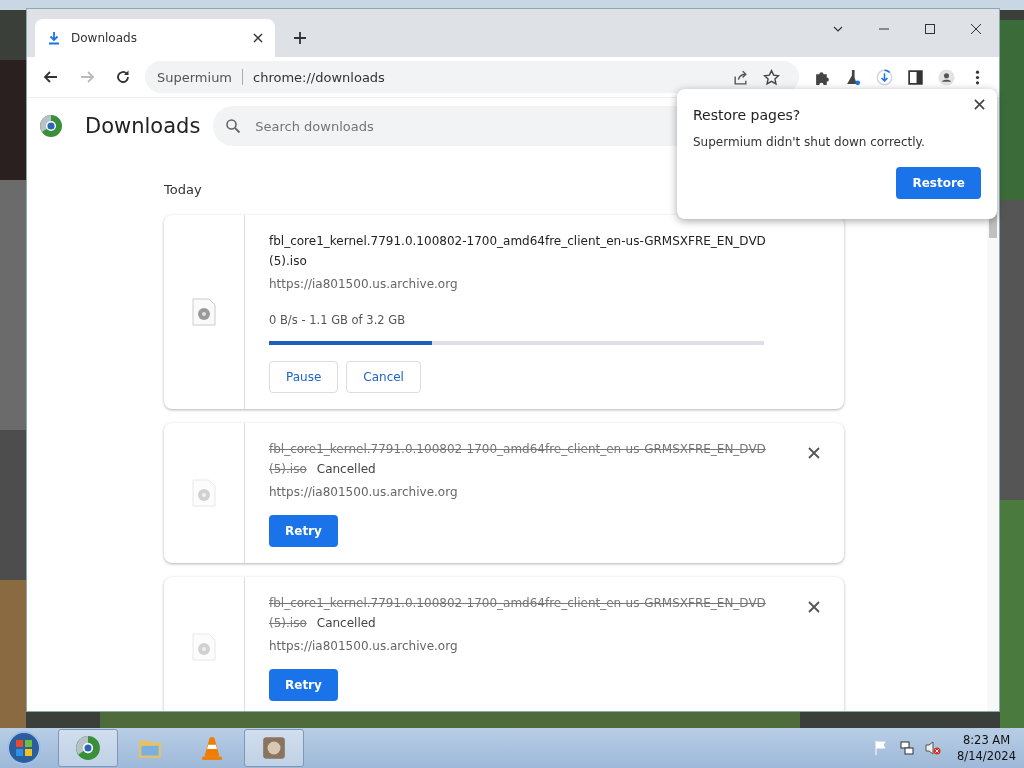 The width and height of the screenshot is (1024, 768). Describe the element at coordinates (771, 77) in the screenshot. I see `star-icon` at that location.